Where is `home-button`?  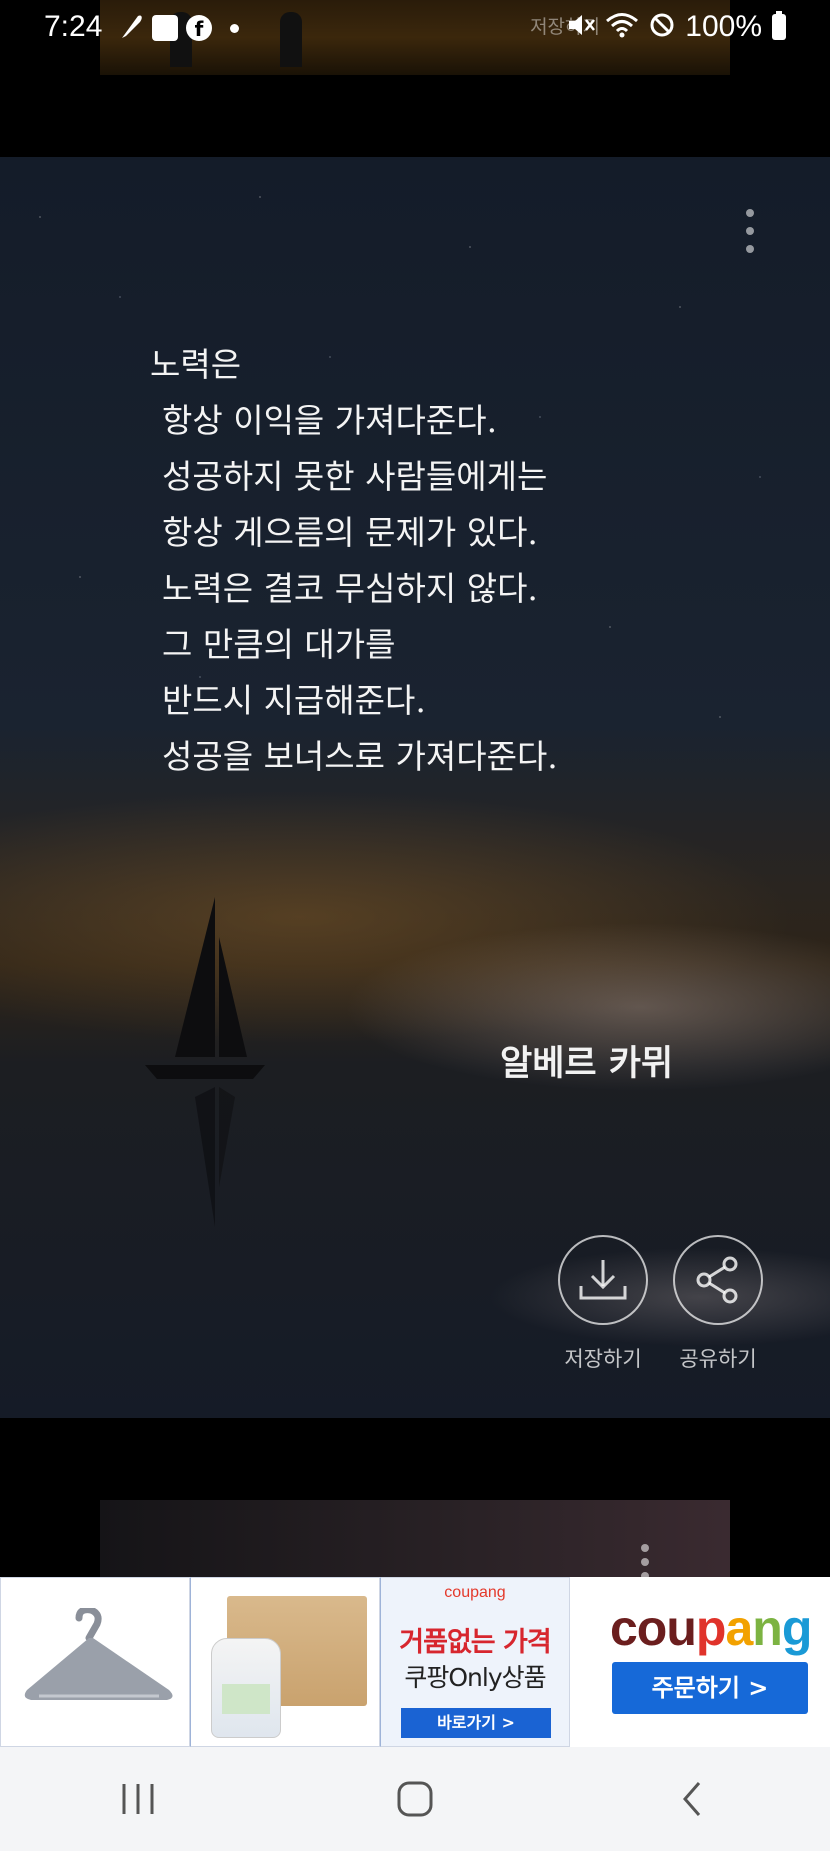
home-button is located at coordinates (415, 1799).